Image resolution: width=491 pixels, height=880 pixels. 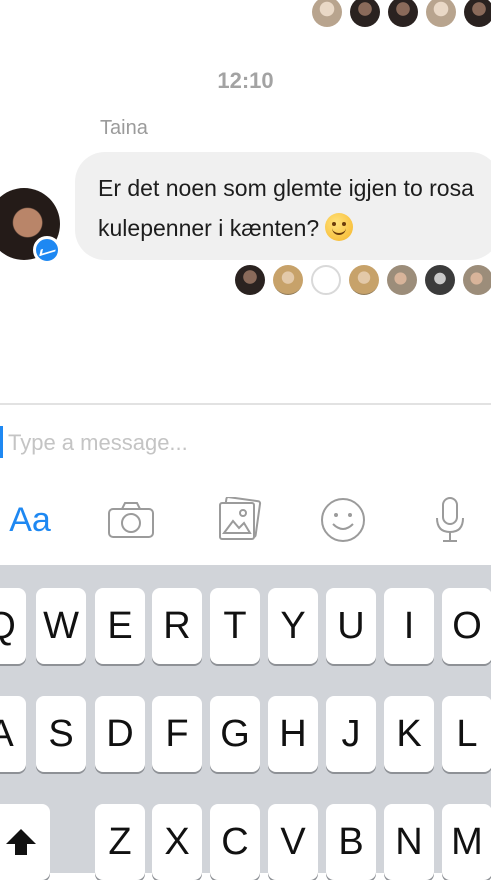 I want to click on key-f: F, so click(x=177, y=734).